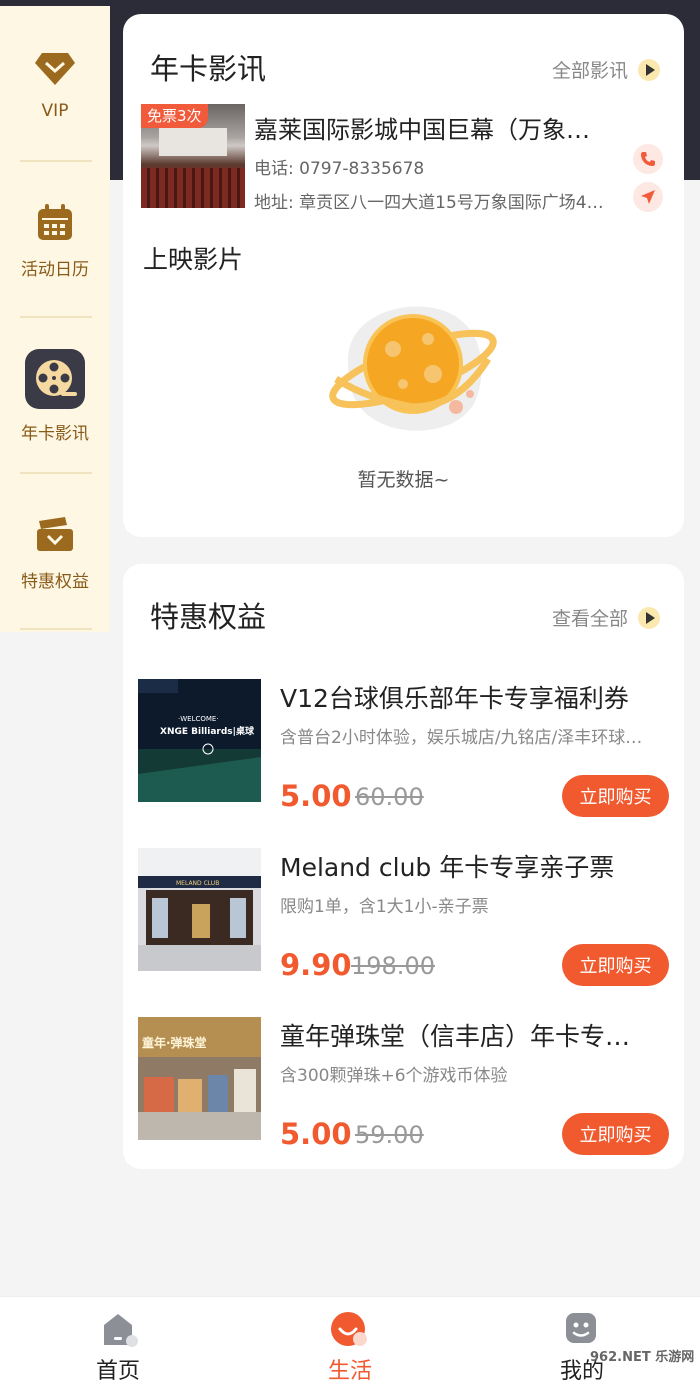 The image size is (700, 1392). I want to click on watermark: 962.NET 乐游网, so click(642, 1357).